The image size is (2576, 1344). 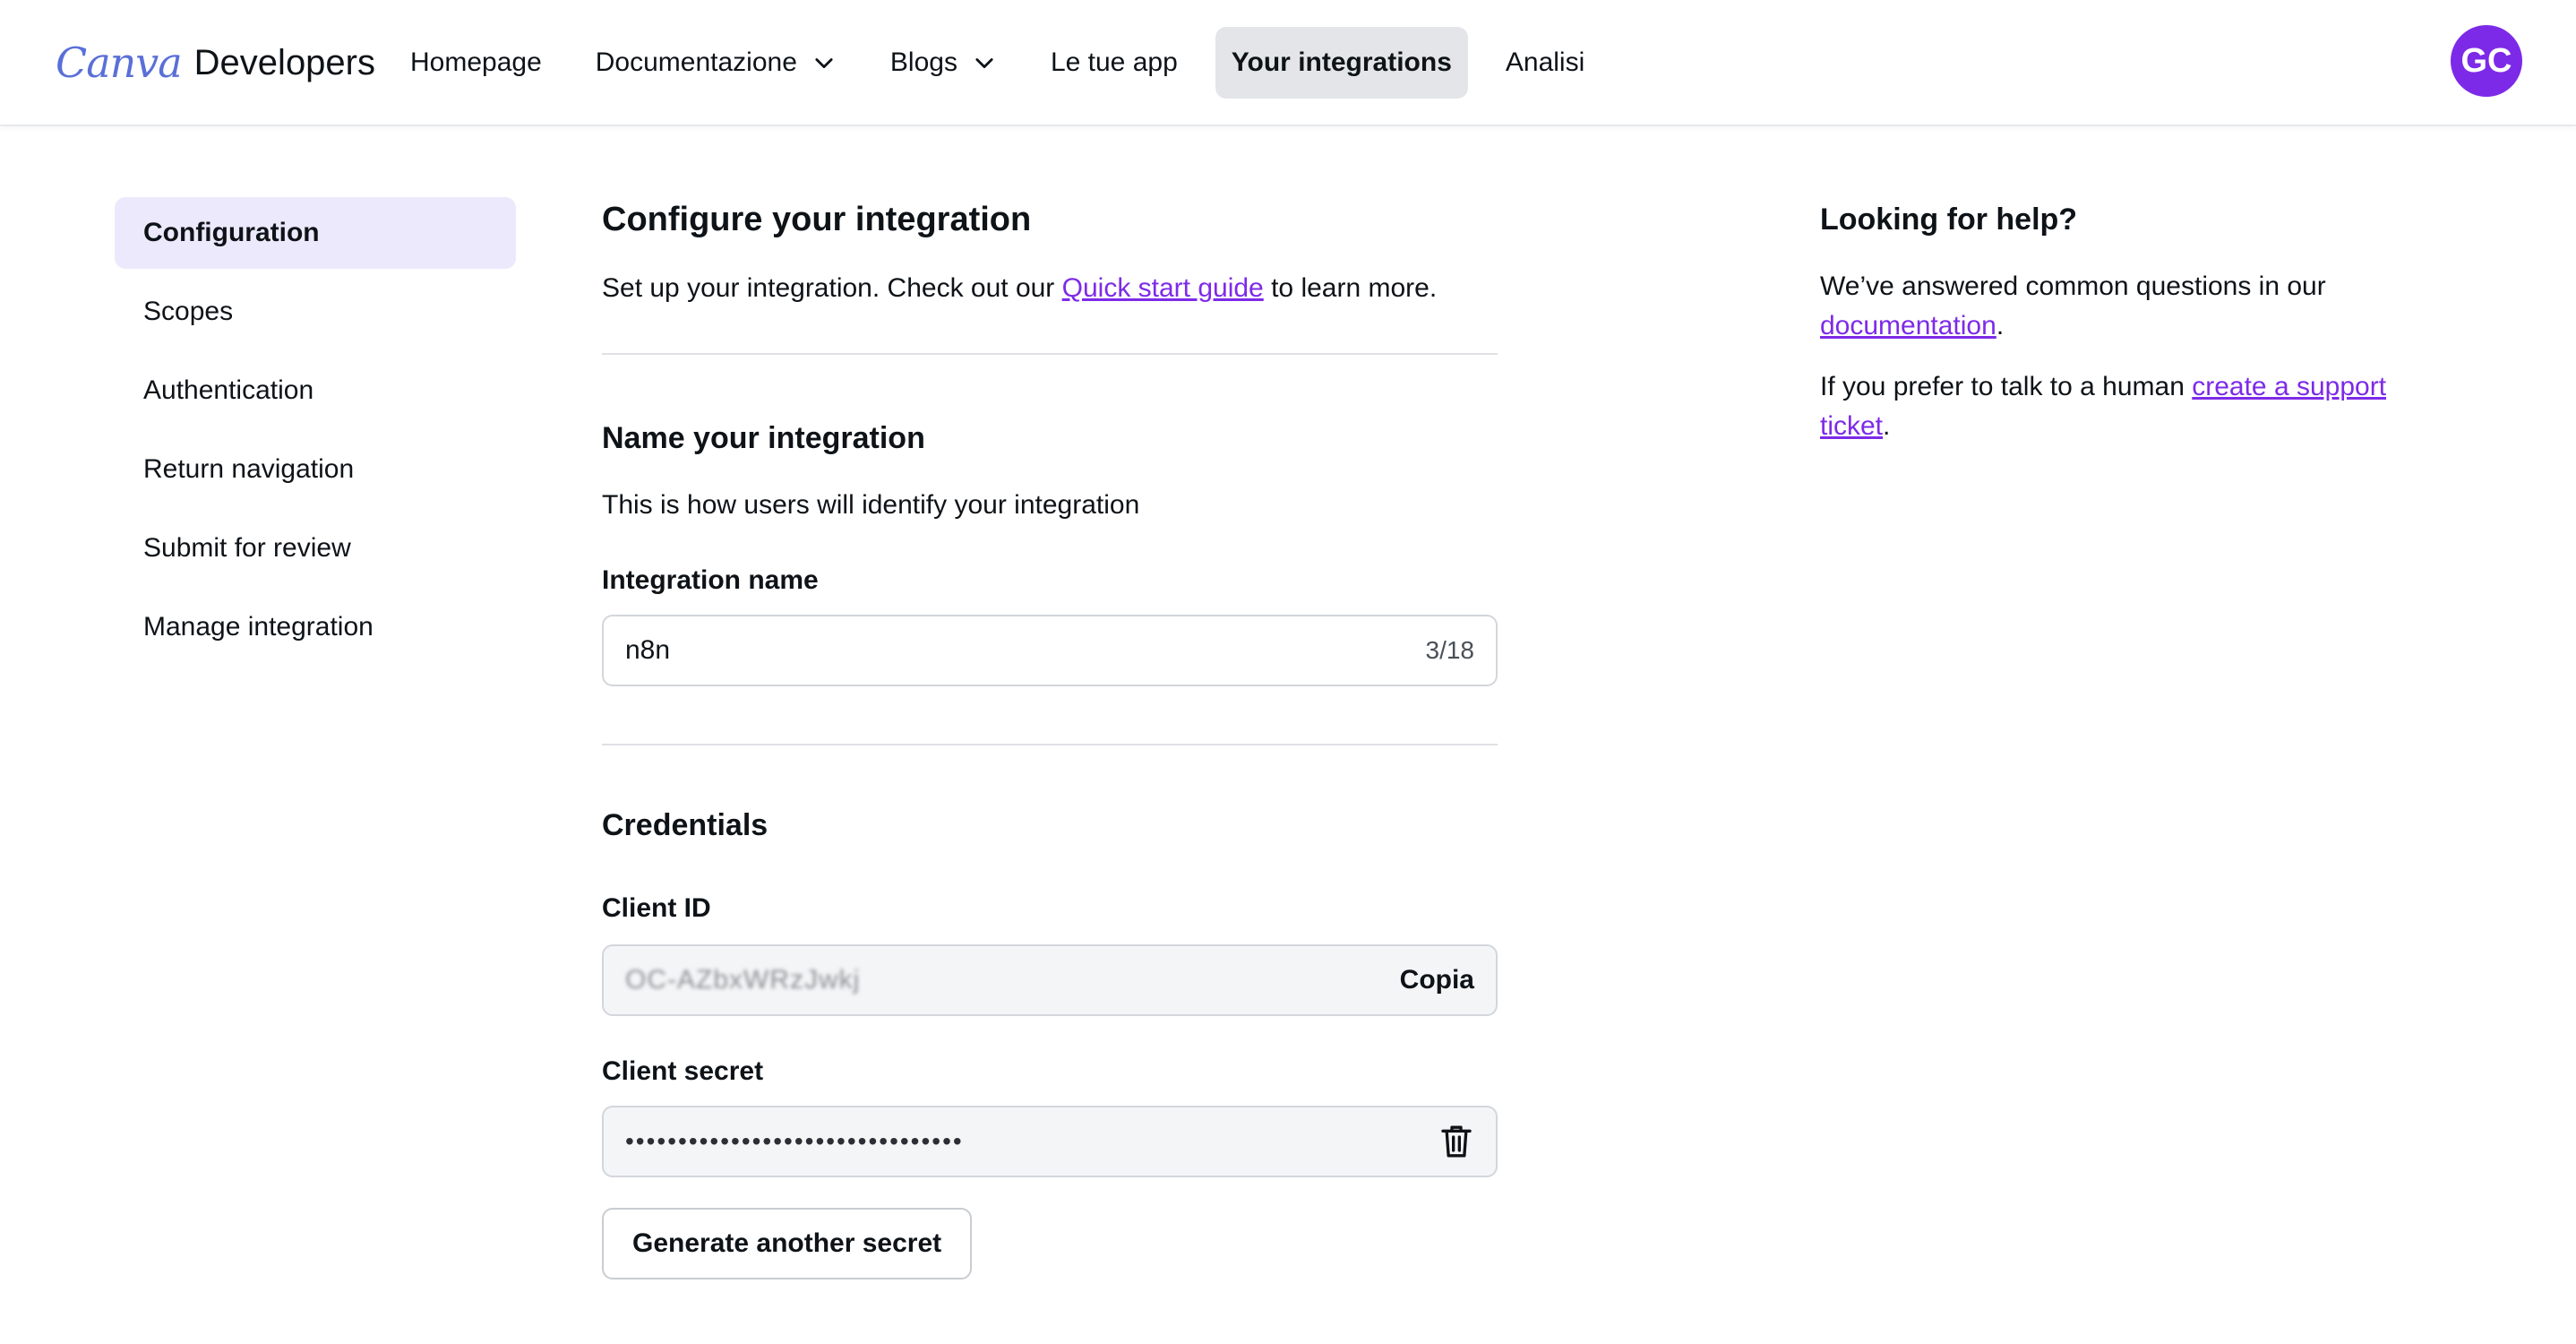 What do you see at coordinates (188, 311) in the screenshot?
I see `sidebar-item-label: Scopes` at bounding box center [188, 311].